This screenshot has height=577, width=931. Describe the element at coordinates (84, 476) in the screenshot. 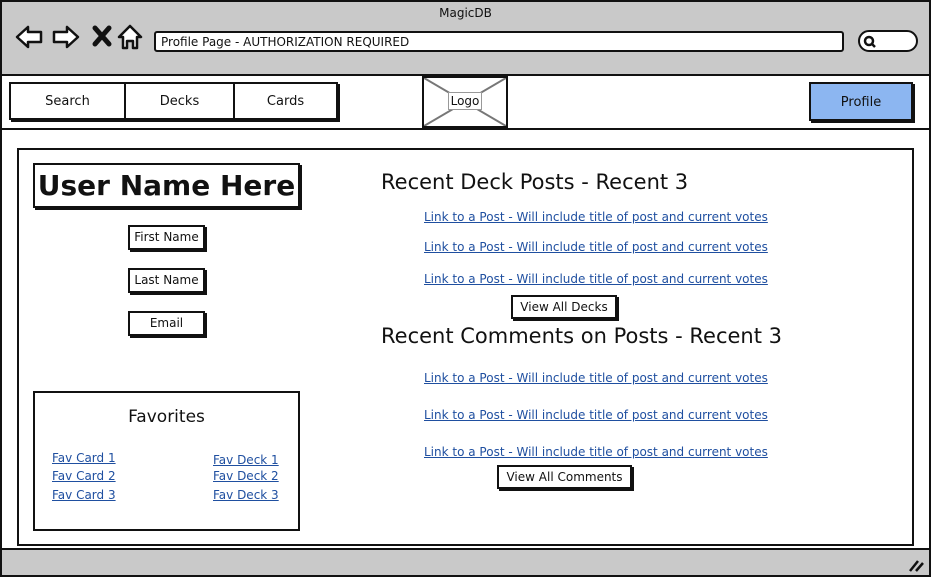

I see `fav-card-link: Fav Card 2` at that location.